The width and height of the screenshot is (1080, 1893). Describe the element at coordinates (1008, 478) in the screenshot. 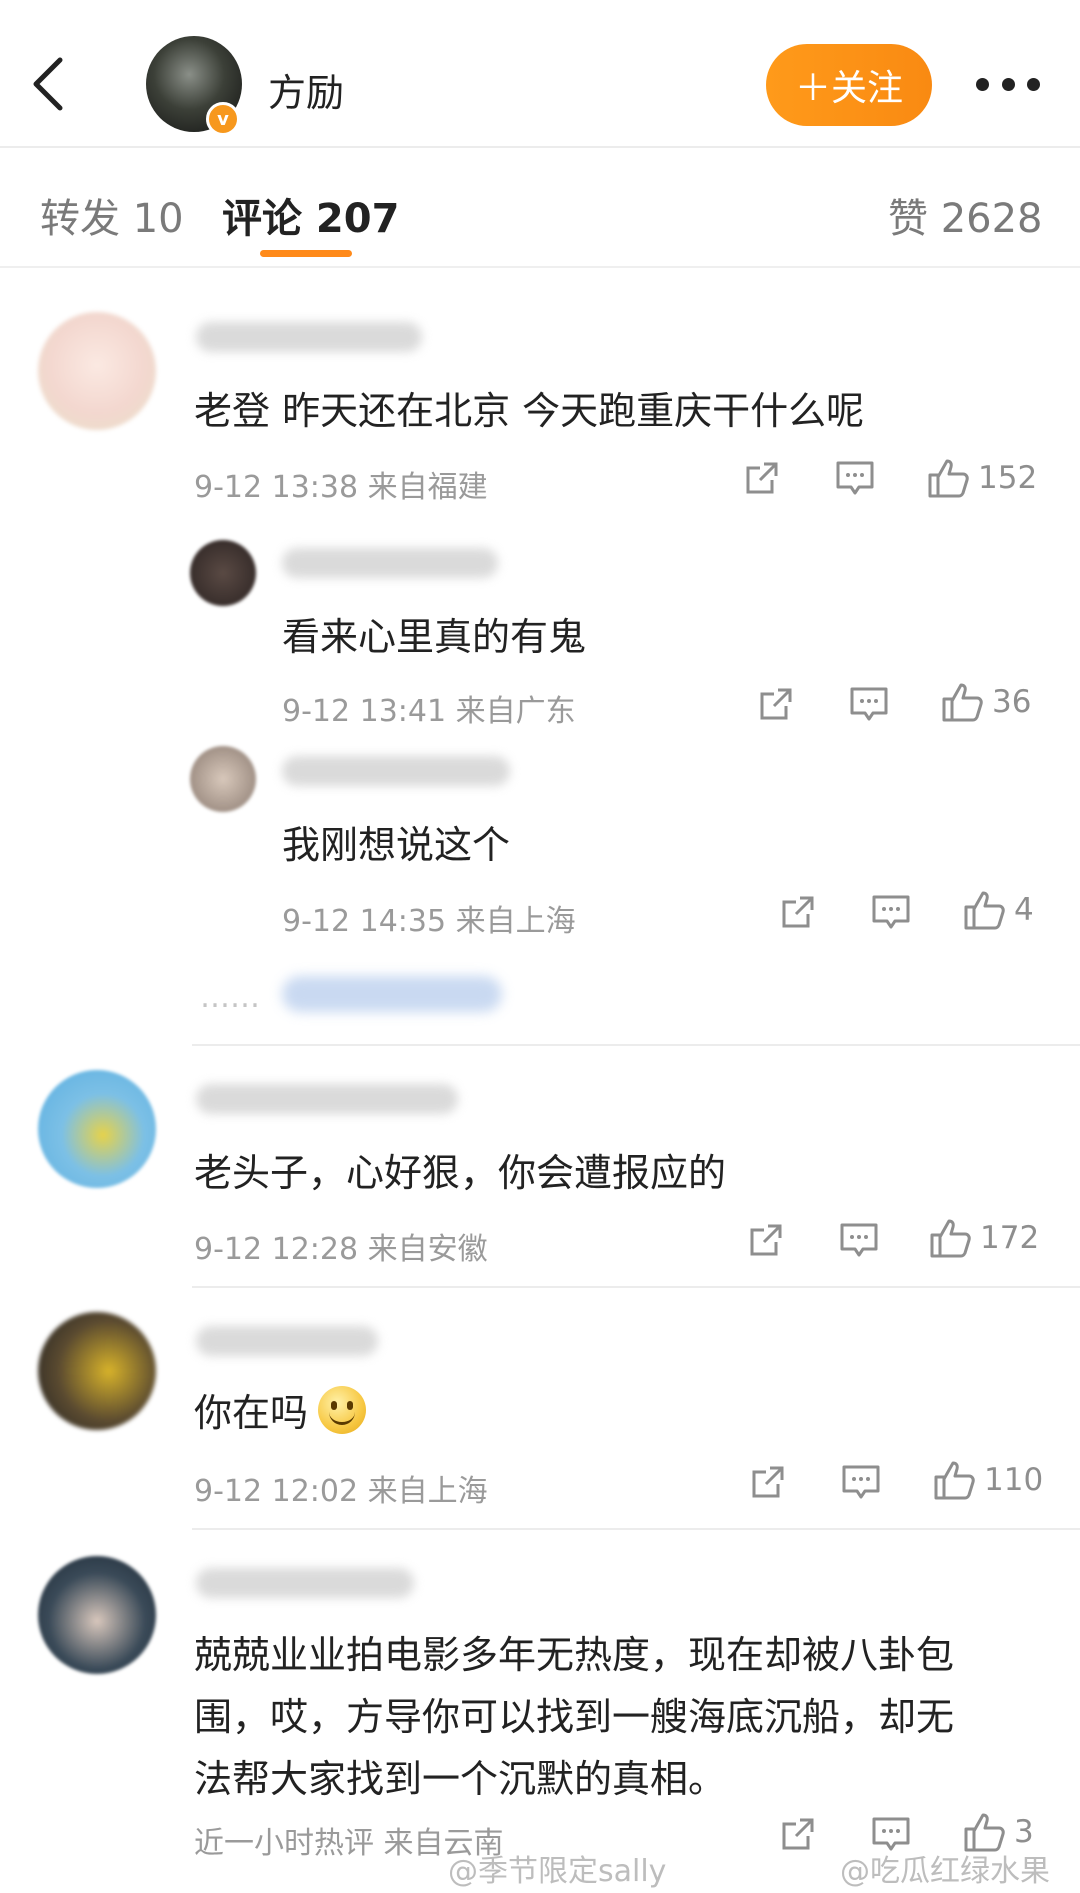

I see `like-count: 152` at that location.